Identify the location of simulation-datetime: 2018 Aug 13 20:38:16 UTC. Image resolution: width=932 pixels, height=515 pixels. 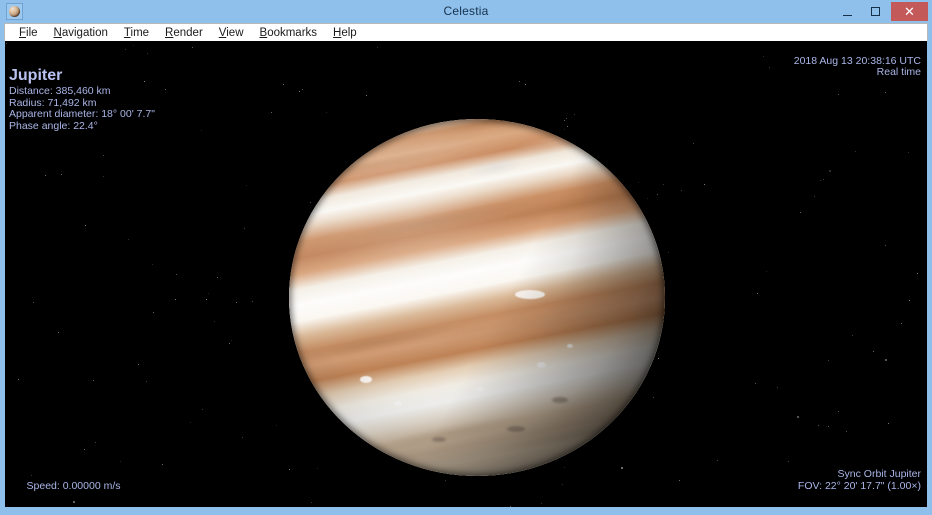
(857, 60).